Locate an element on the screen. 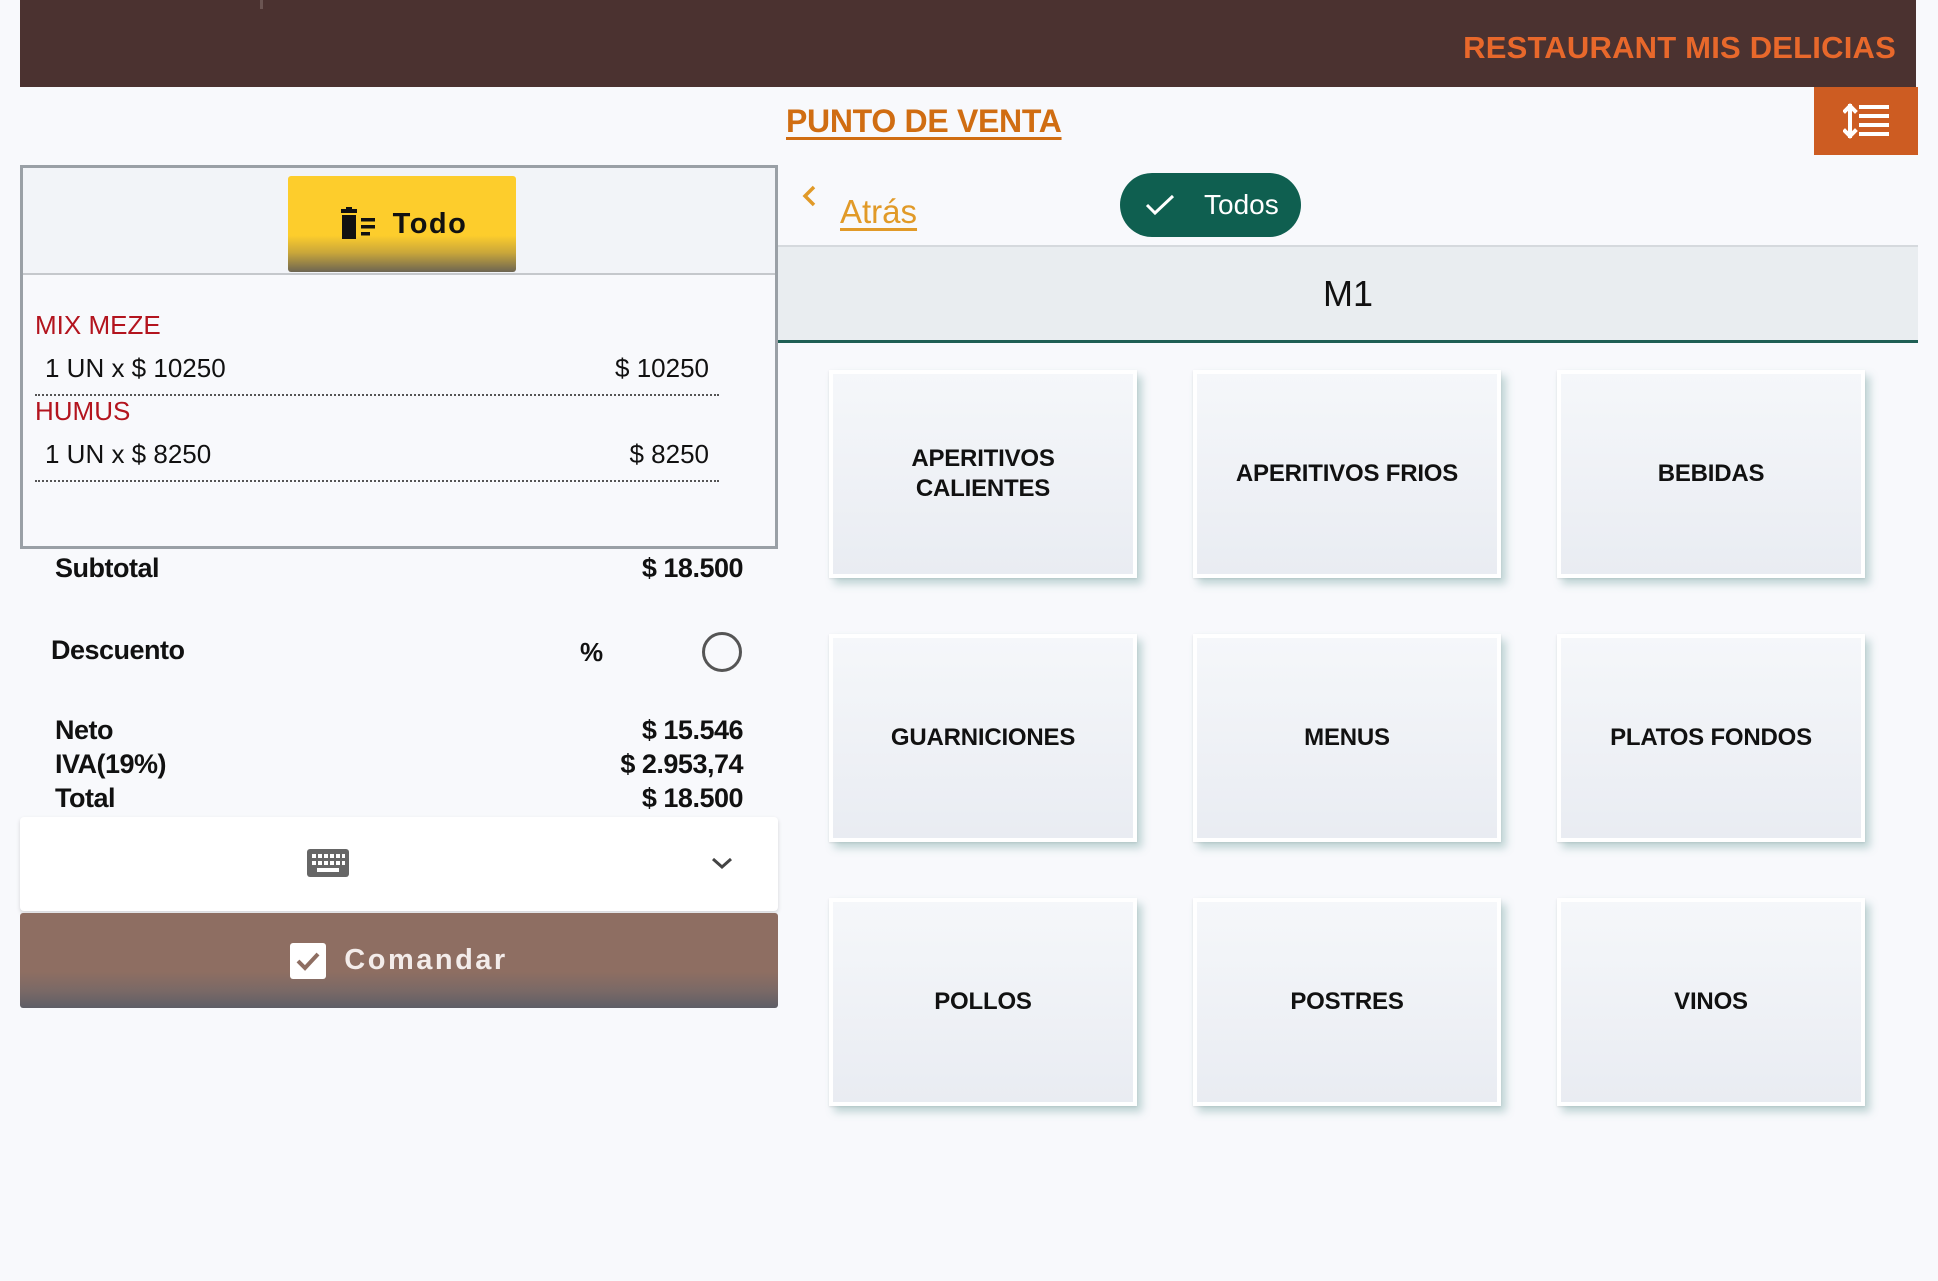 This screenshot has height=1281, width=1938. iva-value: $ 2.953,74 is located at coordinates (681, 764).